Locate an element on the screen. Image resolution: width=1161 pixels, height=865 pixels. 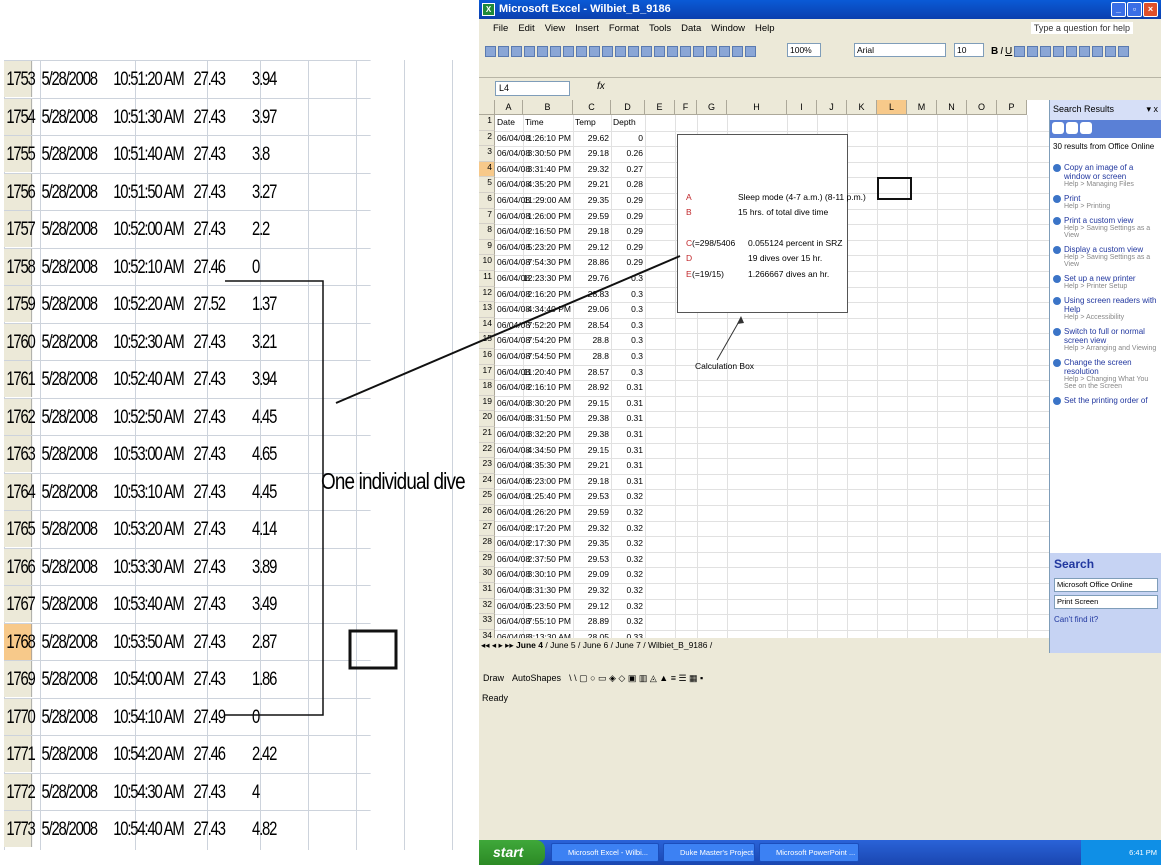
highlight-rect-large is located at coordinates (373, 649).